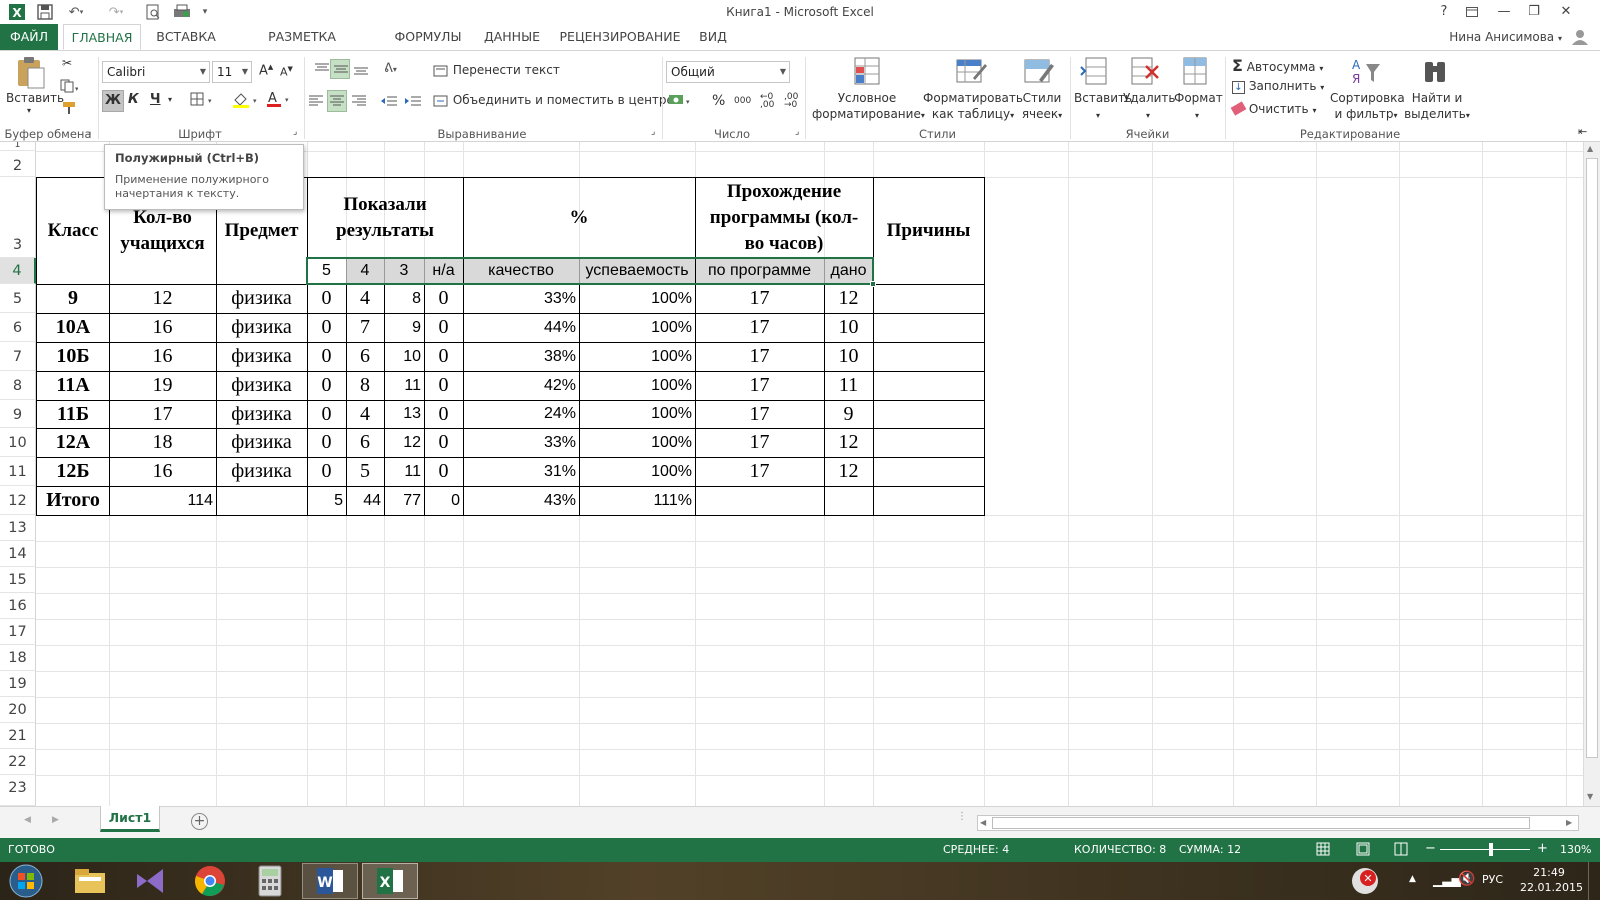  Describe the element at coordinates (496, 70) in the screenshot. I see `wrap-text-button: Перенести текст` at that location.